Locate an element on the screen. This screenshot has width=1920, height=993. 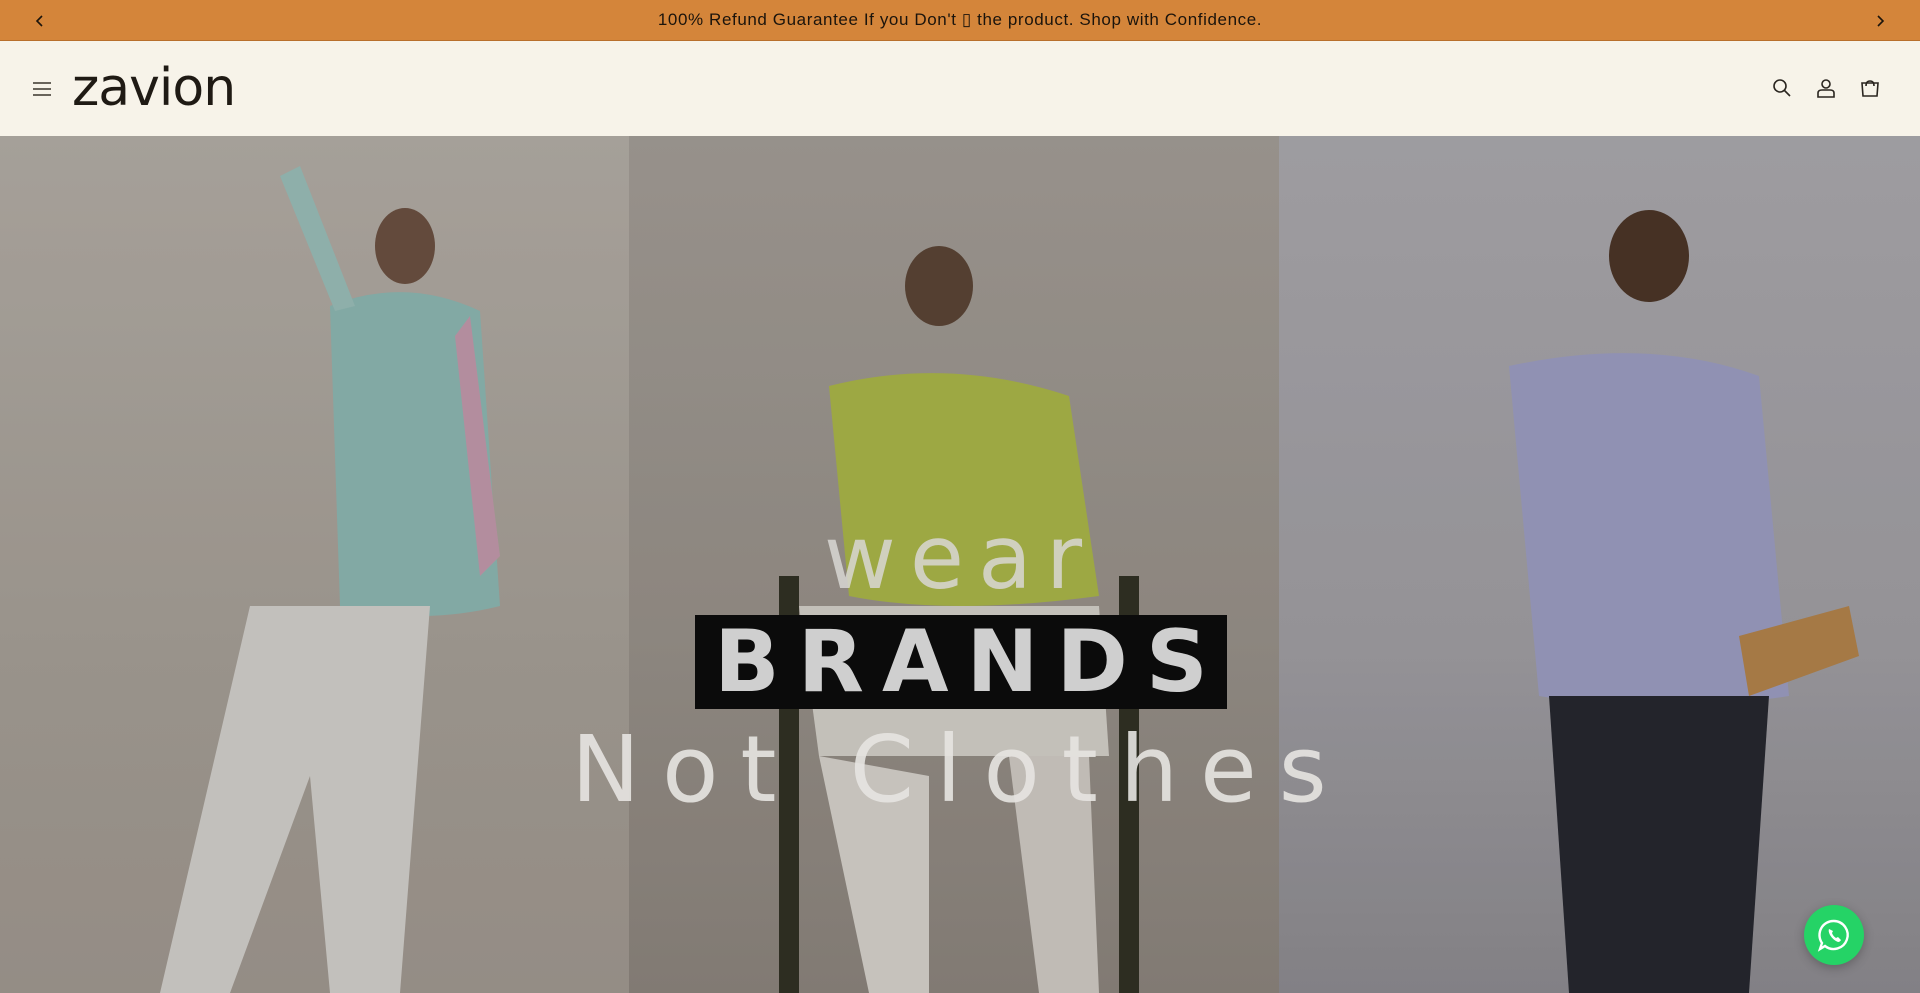
hamburger-menu-icon is located at coordinates (42, 89).